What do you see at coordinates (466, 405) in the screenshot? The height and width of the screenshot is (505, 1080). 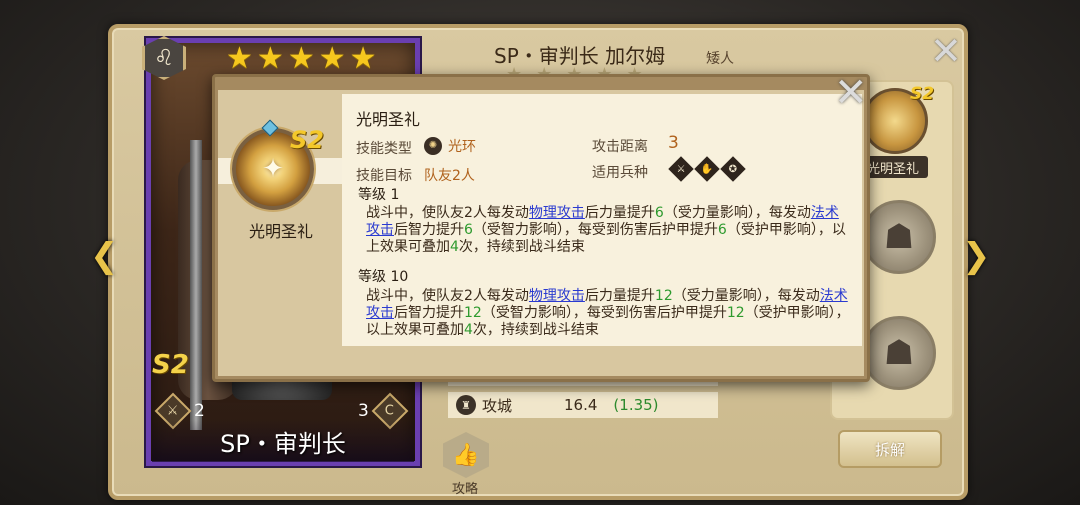 I see `siege-icon: ♜` at bounding box center [466, 405].